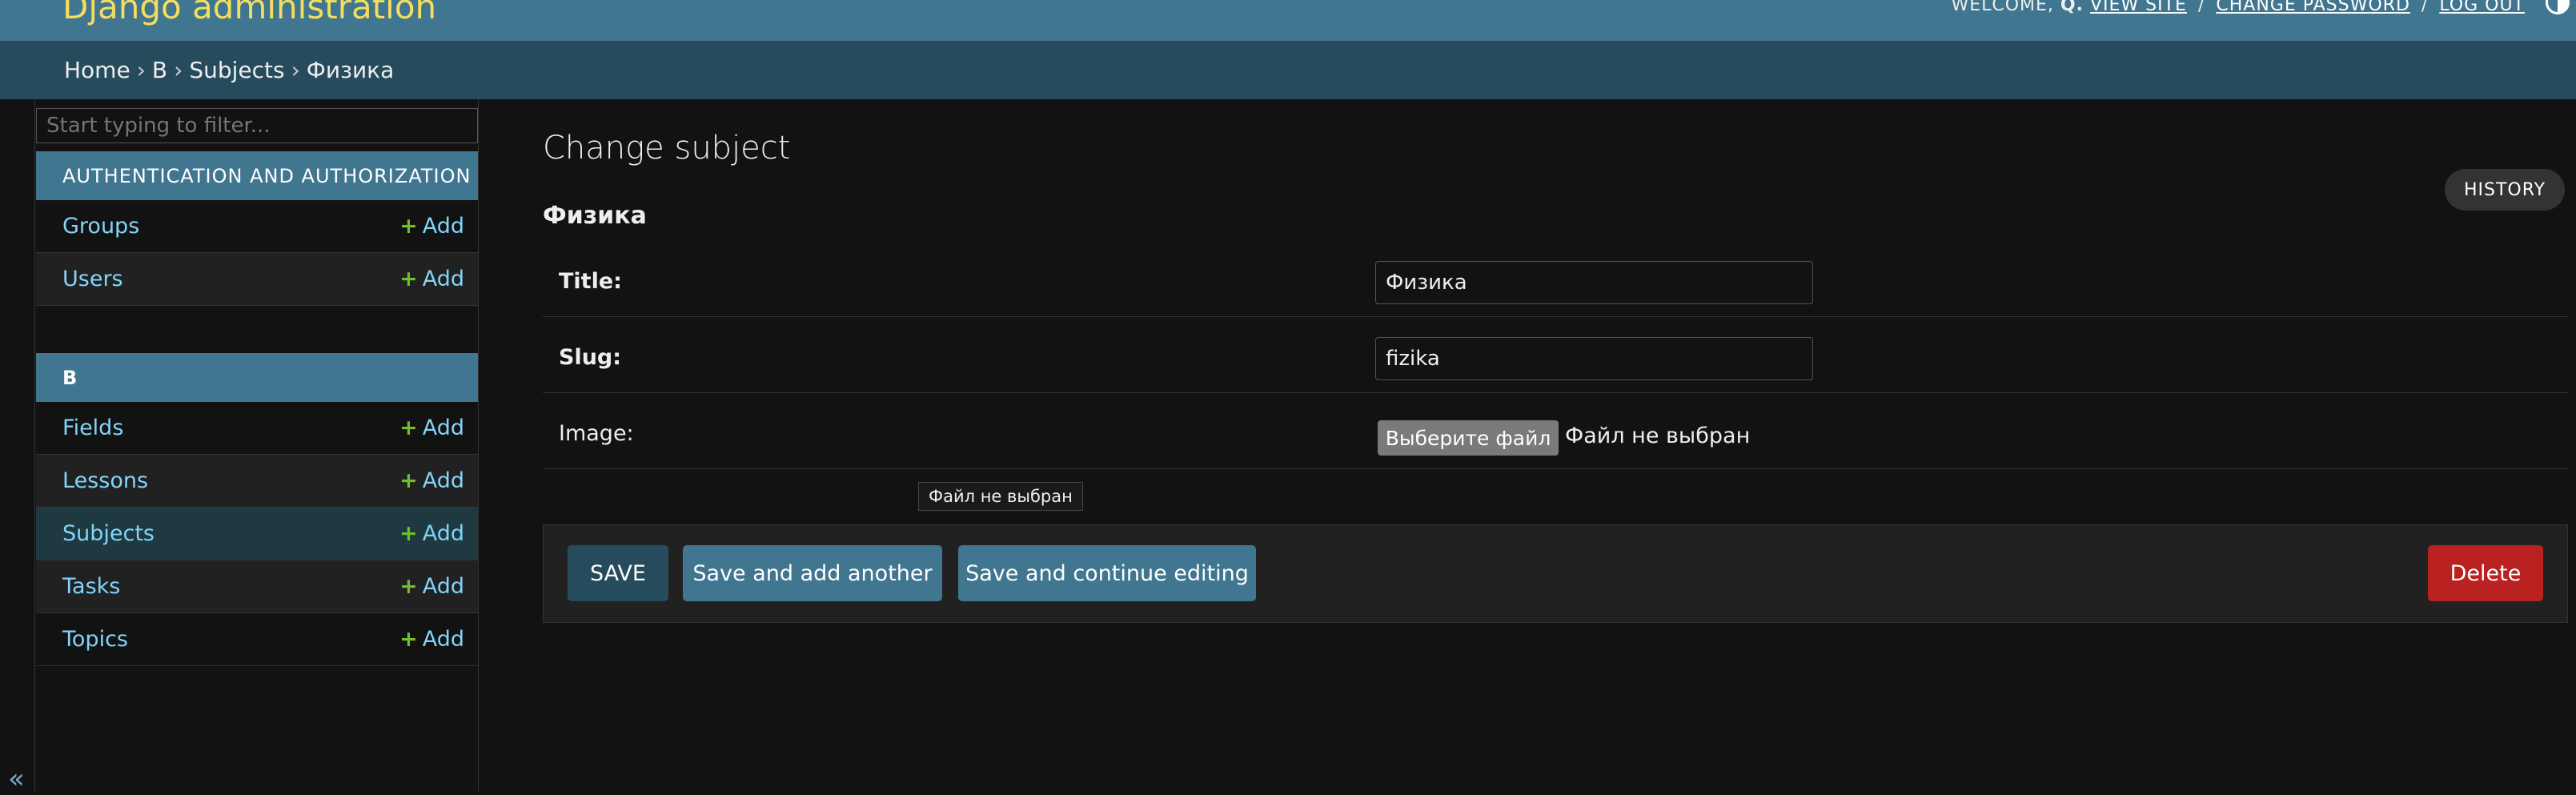 The height and width of the screenshot is (795, 2576). I want to click on add-subjects-link: + Add, so click(432, 533).